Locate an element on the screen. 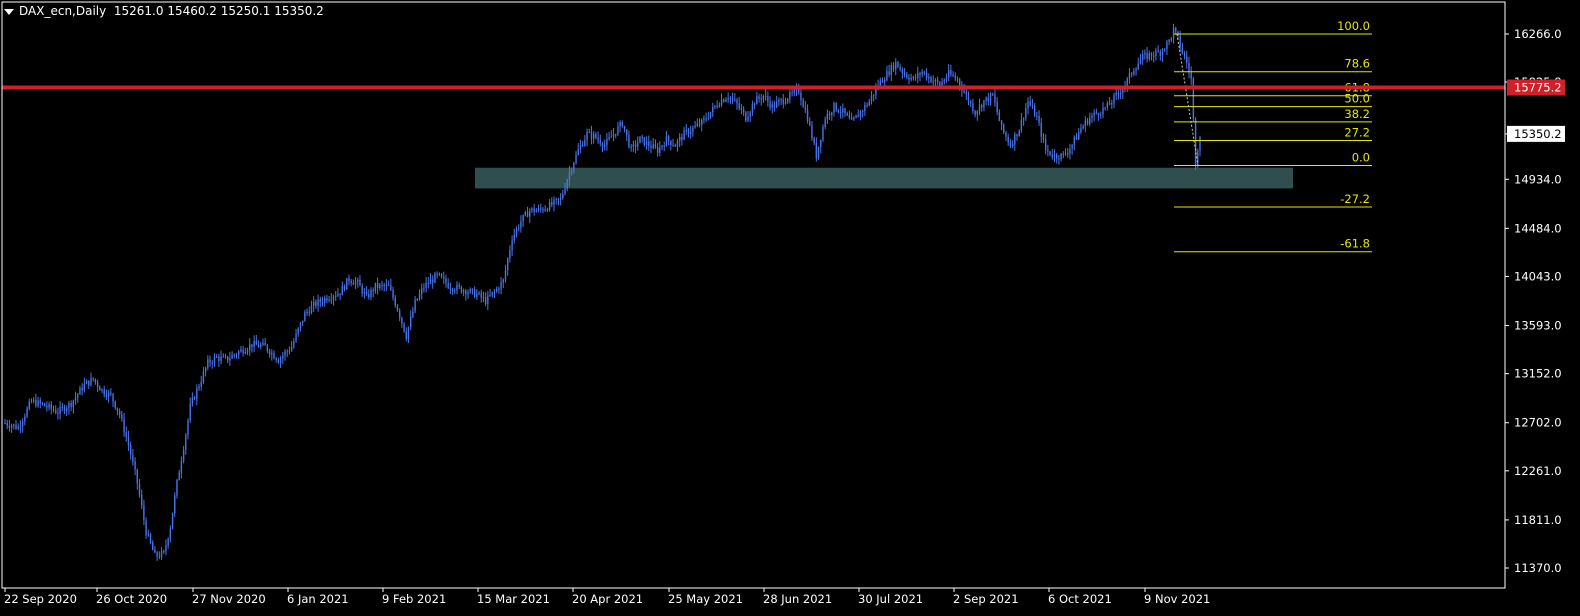 The image size is (1580, 616). fib-level: -27.2 is located at coordinates (1273, 200).